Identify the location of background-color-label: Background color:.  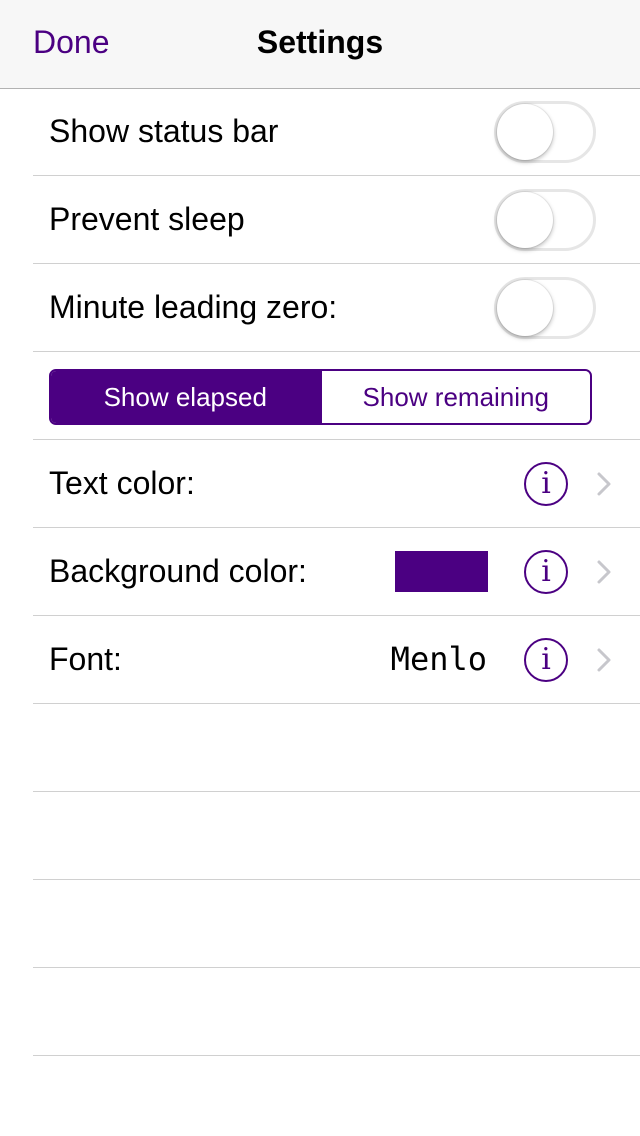
(178, 571).